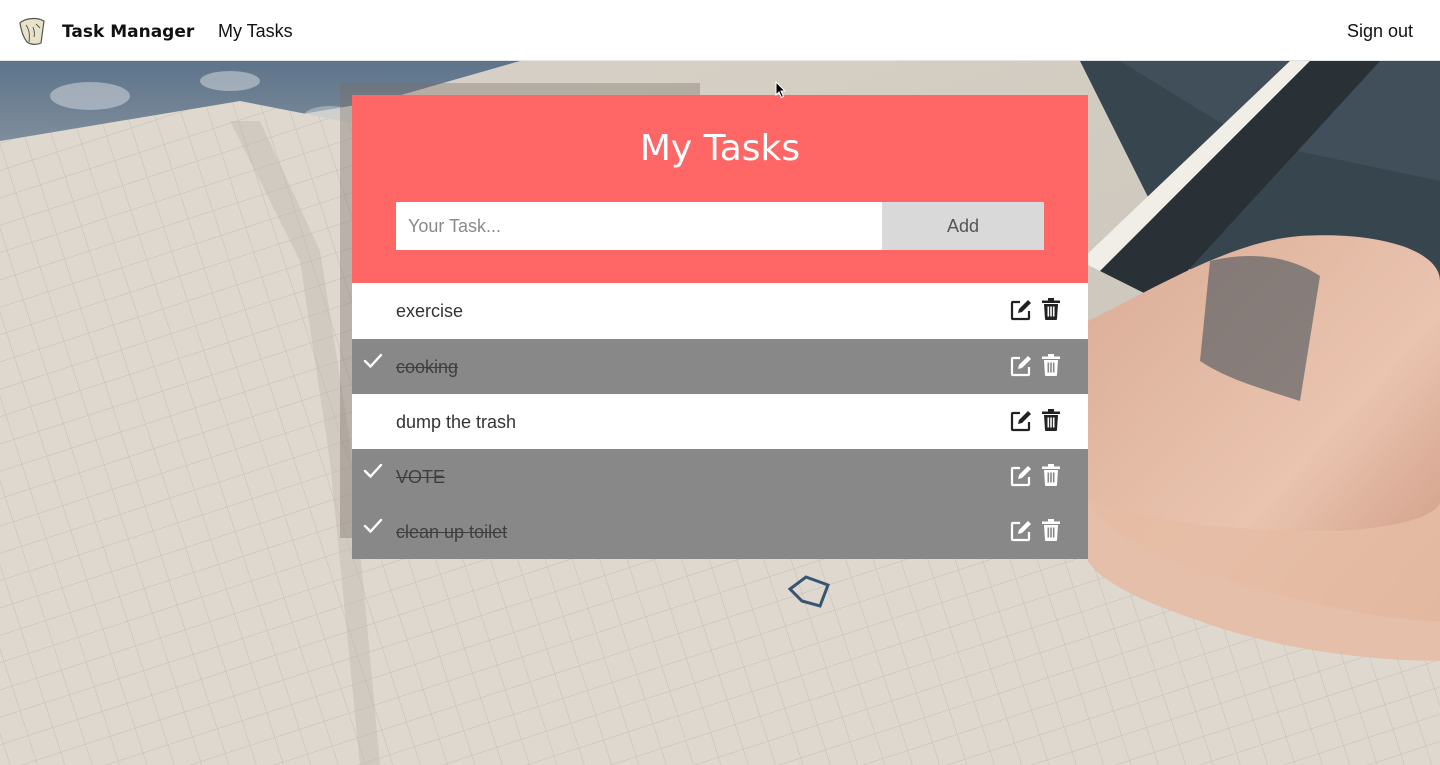  Describe the element at coordinates (451, 532) in the screenshot. I see `task-text: clean up toilet` at that location.